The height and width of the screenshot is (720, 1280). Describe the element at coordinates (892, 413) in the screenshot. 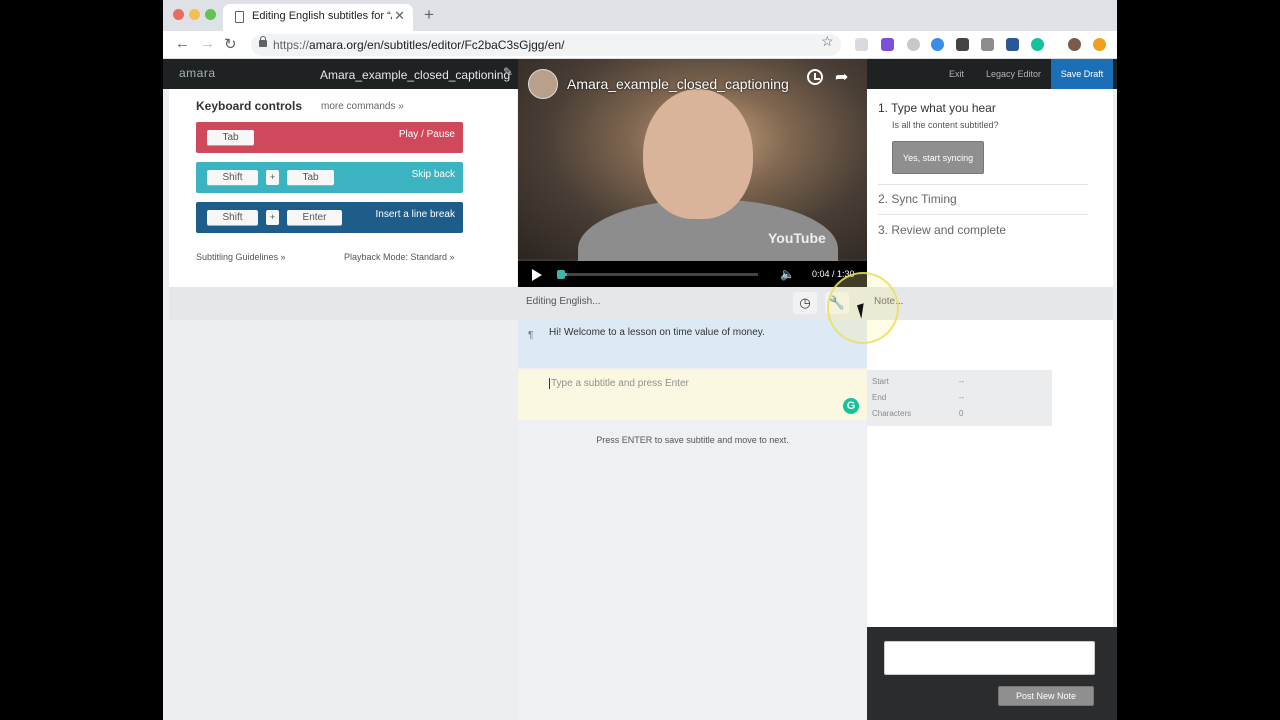

I see `characters-label: Characters` at that location.